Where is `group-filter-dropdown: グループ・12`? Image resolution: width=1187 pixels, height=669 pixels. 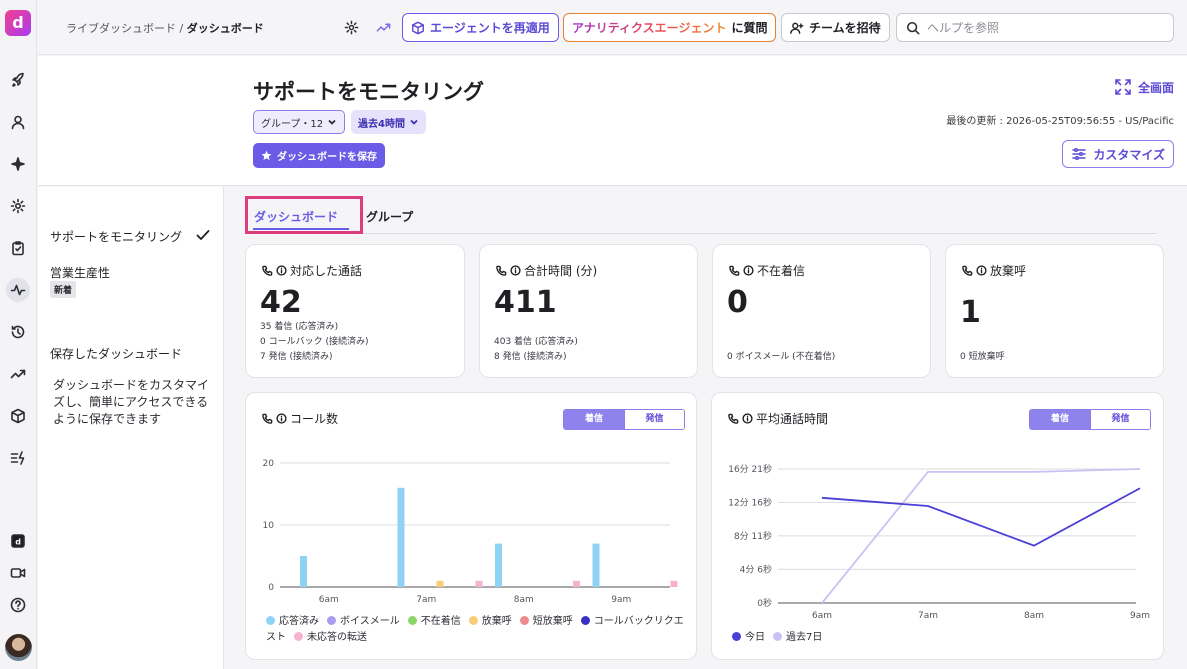 group-filter-dropdown: グループ・12 is located at coordinates (299, 122).